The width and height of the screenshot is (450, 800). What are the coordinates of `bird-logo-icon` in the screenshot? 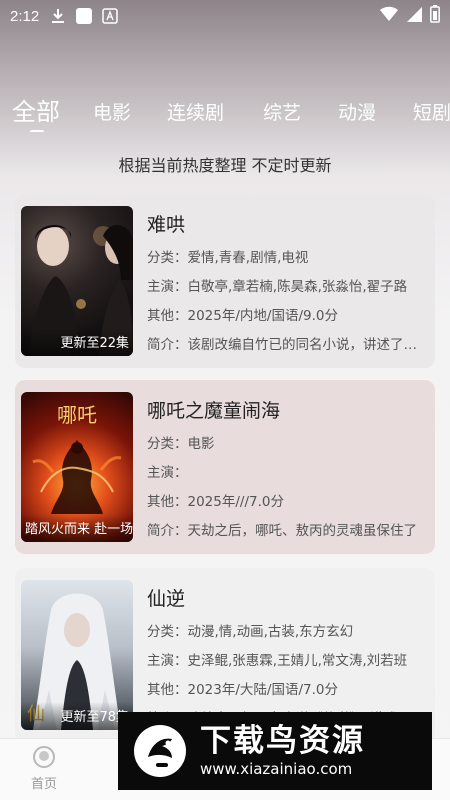 It's located at (160, 751).